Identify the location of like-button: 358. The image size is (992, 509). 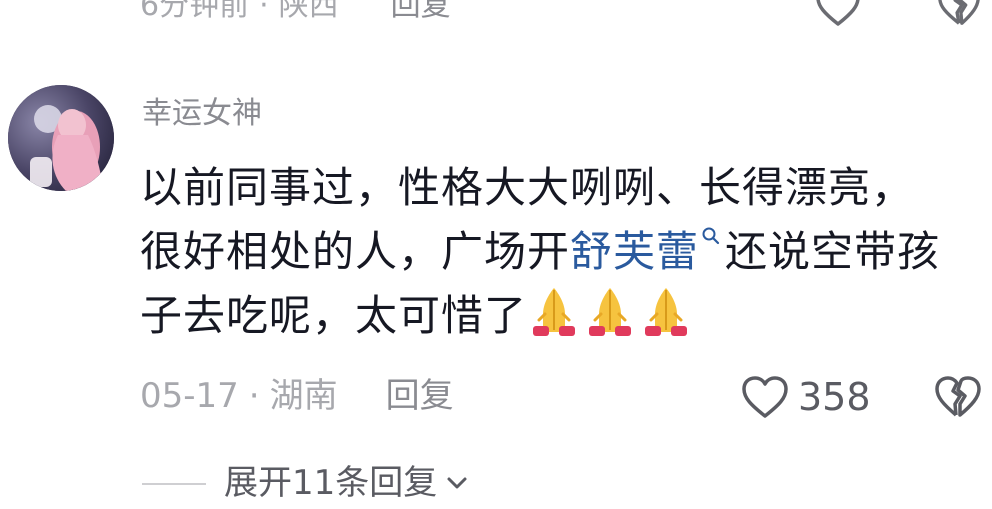
(805, 397).